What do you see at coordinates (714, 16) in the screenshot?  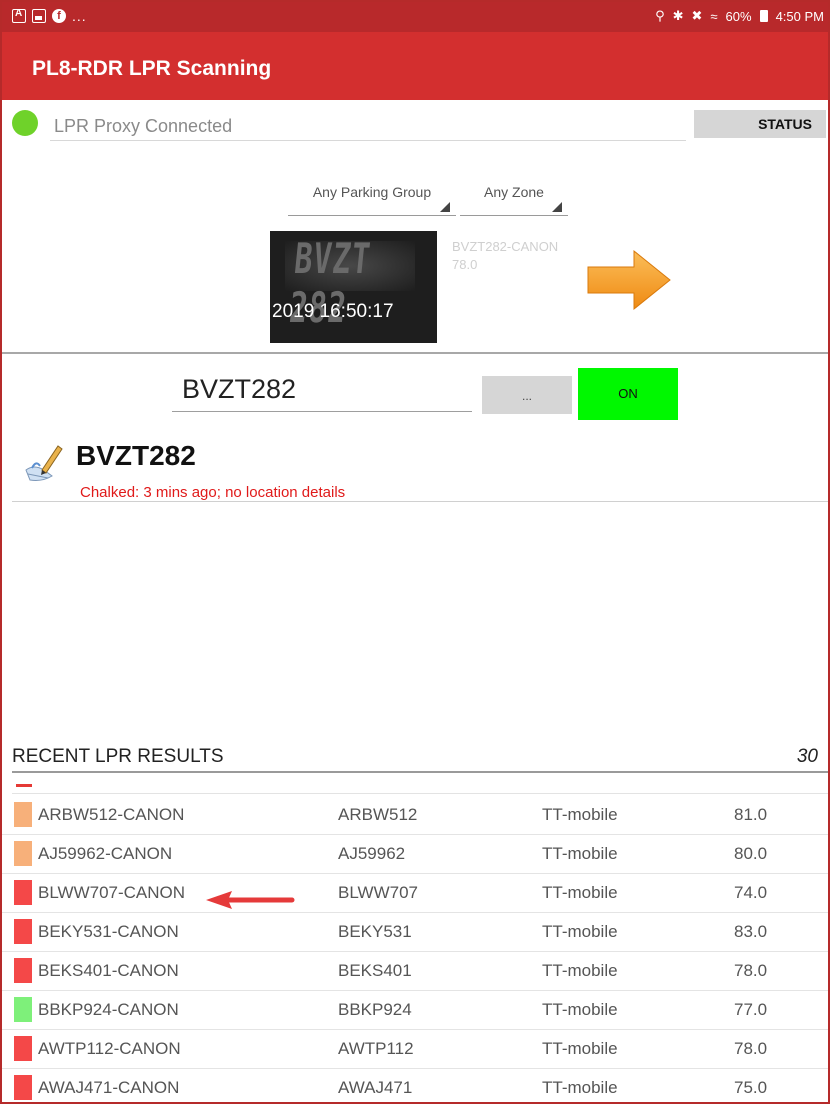 I see `wifi-icon: ≈` at bounding box center [714, 16].